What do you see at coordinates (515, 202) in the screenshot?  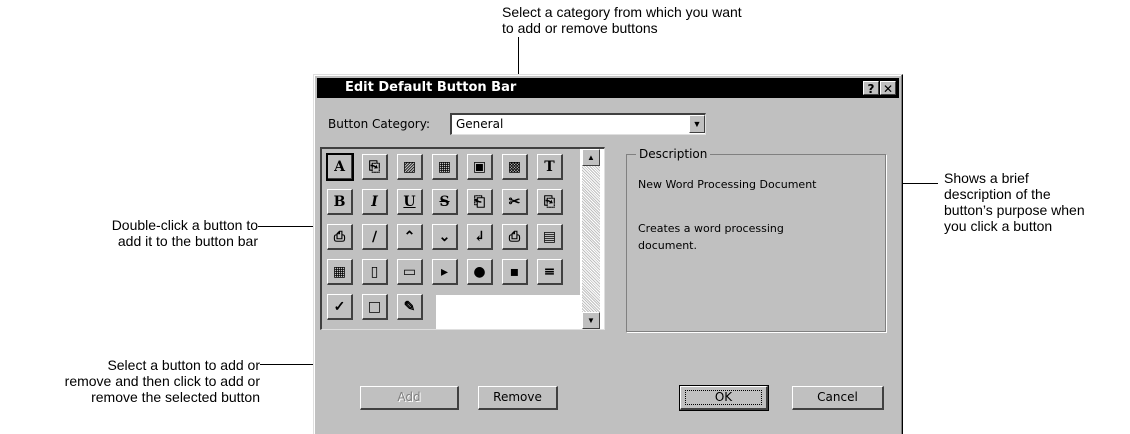 I see `cut-icon: ✂` at bounding box center [515, 202].